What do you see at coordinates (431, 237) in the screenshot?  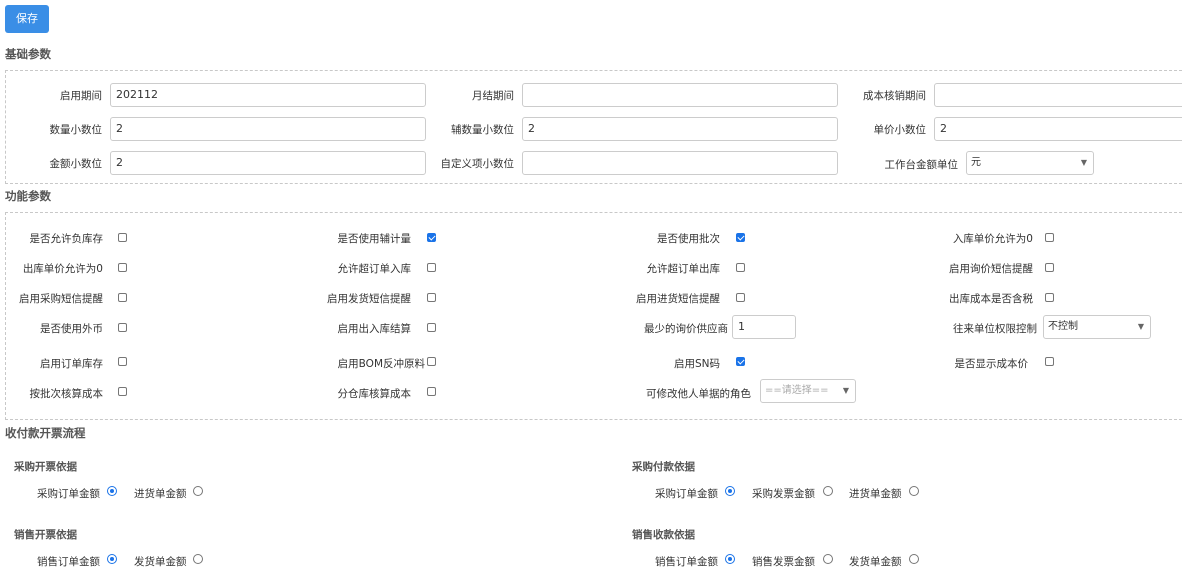 I see `use-aux-qty-checkbox` at bounding box center [431, 237].